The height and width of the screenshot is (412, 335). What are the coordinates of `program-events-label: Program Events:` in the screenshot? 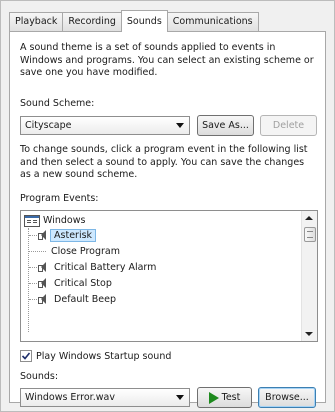 It's located at (59, 198).